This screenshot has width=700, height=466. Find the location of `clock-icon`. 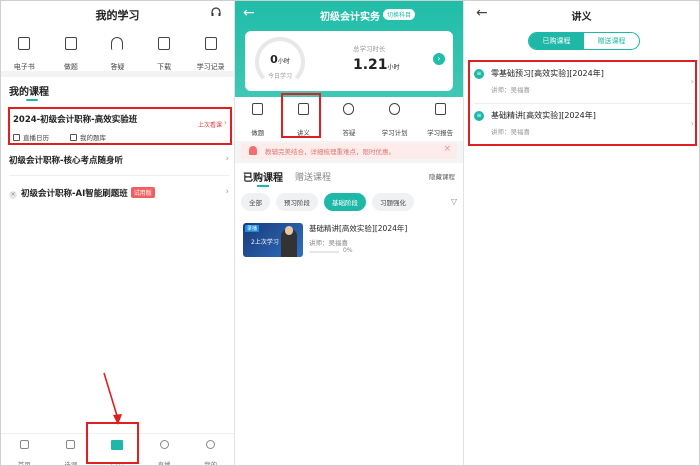

clock-icon is located at coordinates (395, 109).